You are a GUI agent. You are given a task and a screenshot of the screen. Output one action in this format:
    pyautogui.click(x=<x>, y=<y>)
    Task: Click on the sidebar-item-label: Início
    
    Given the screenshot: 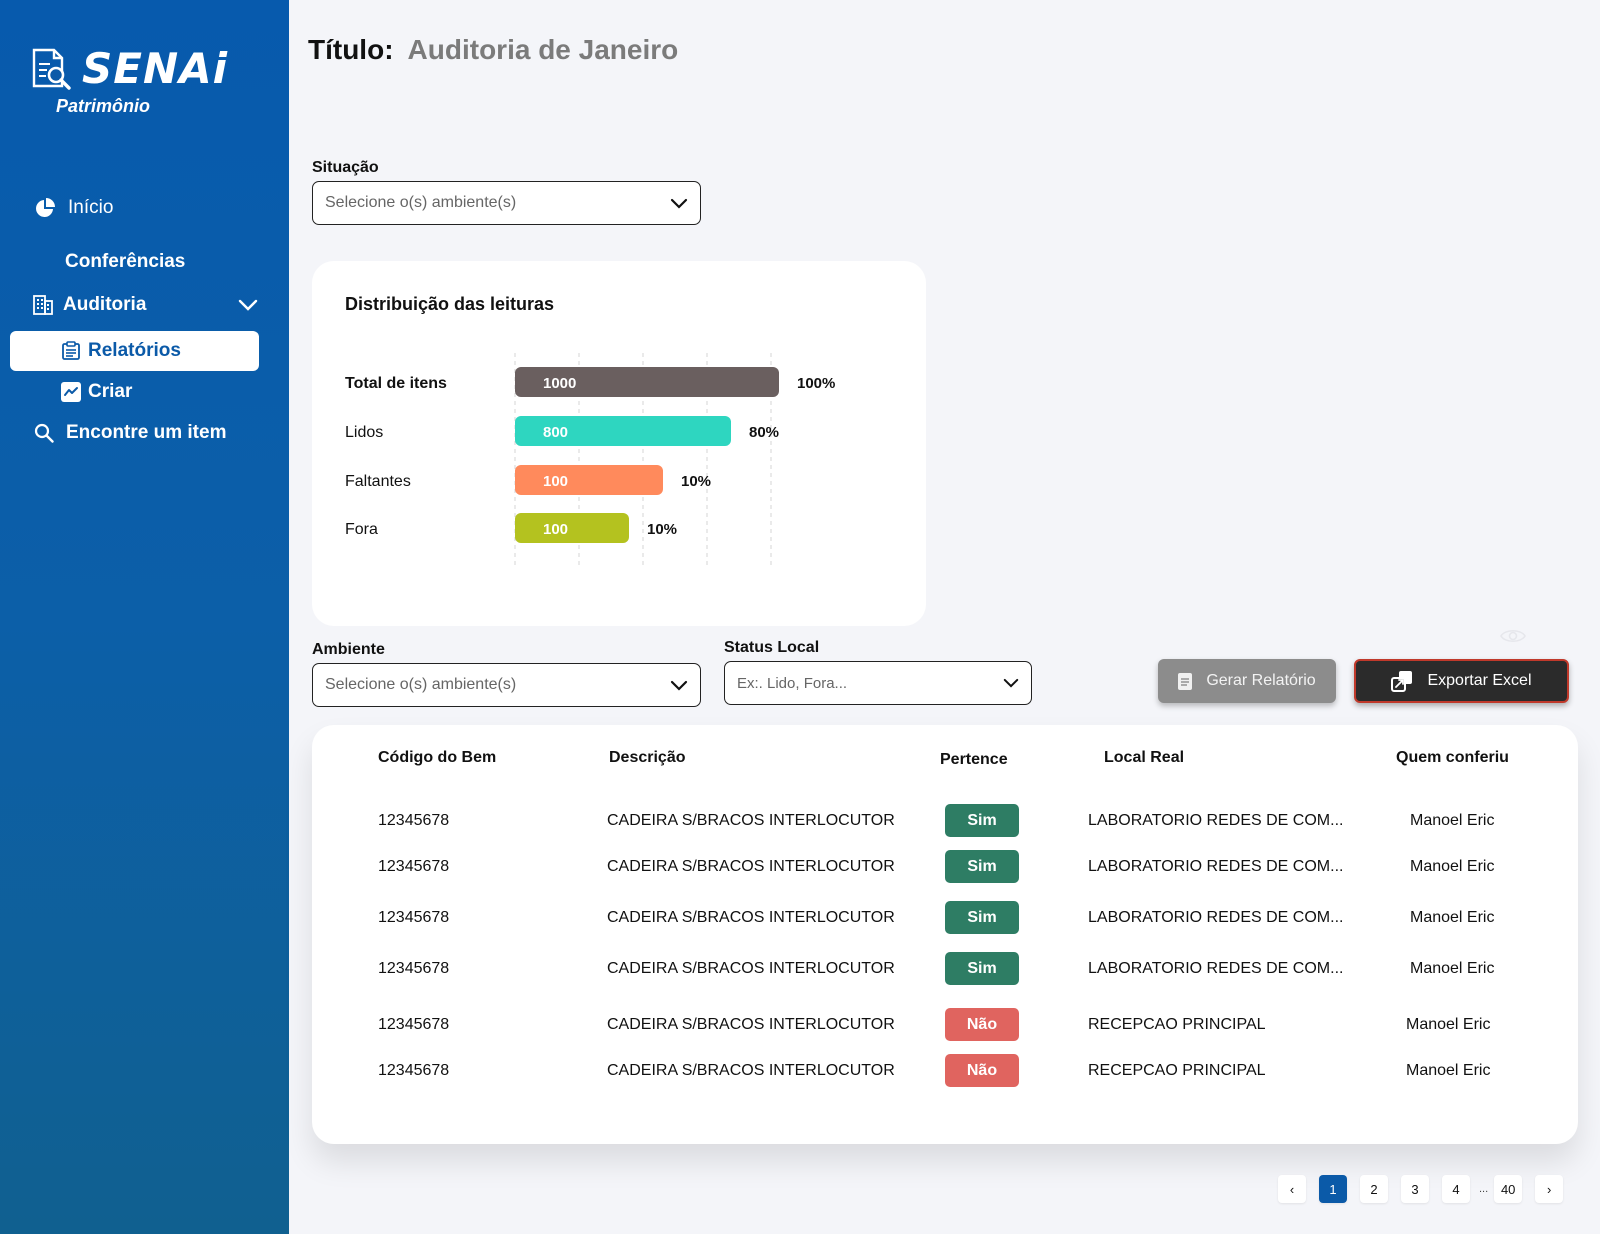 What is the action you would take?
    pyautogui.click(x=91, y=207)
    